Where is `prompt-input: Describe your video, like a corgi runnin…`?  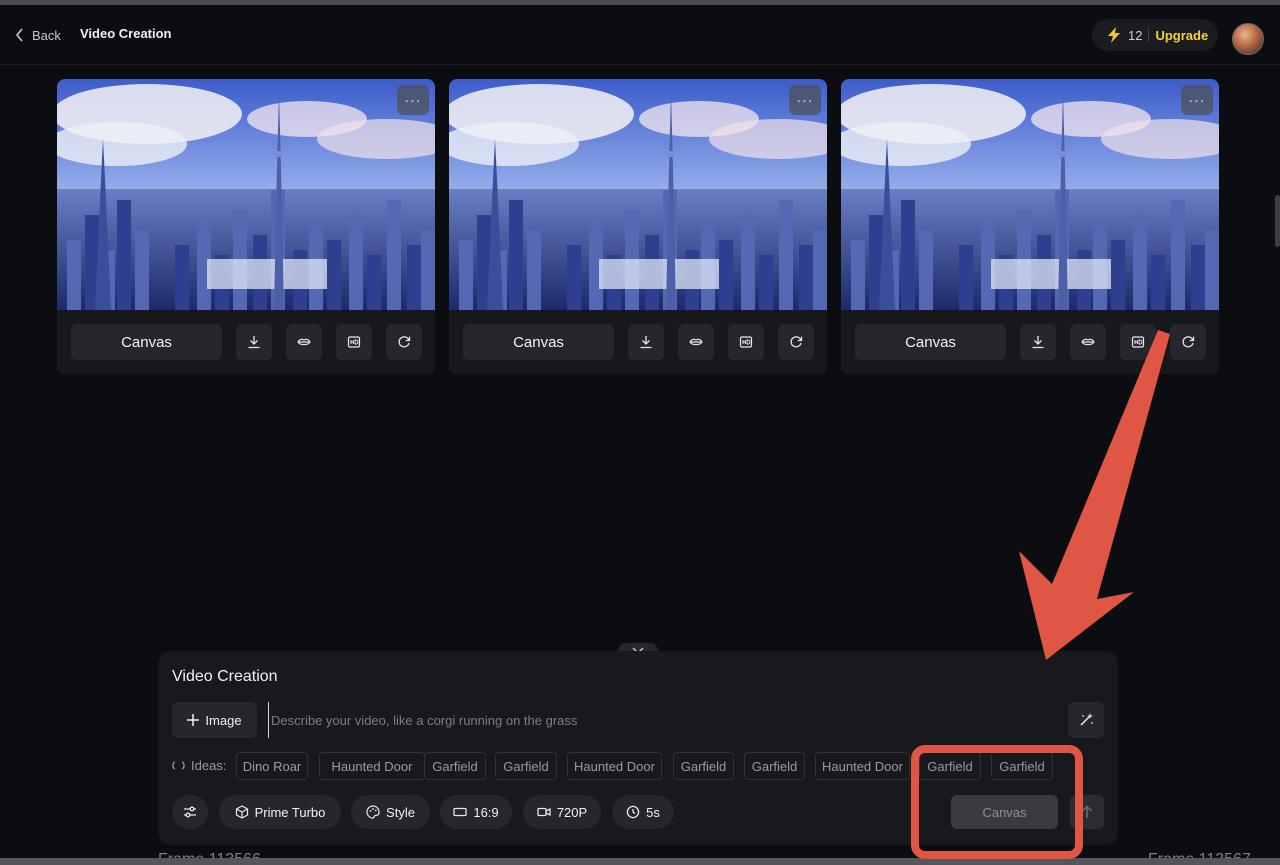
prompt-input: Describe your video, like a corgi runnin… is located at coordinates (658, 720).